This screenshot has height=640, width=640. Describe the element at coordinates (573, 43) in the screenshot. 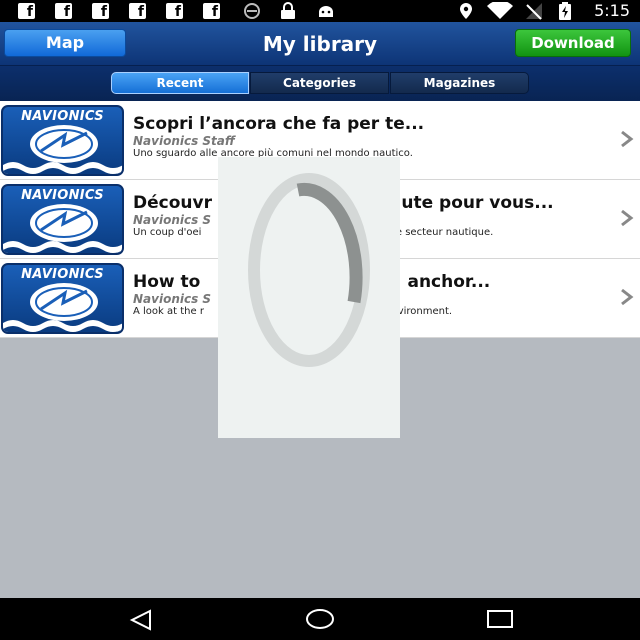

I see `download-button: Download` at that location.